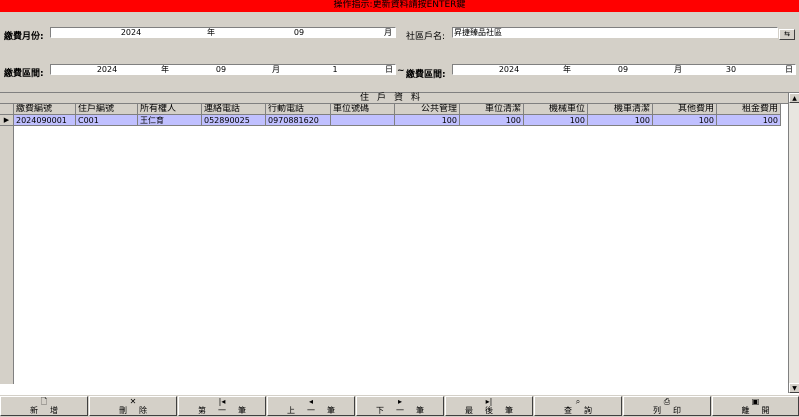 The height and width of the screenshot is (417, 799). I want to click on range-start-month: 09, so click(221, 69).